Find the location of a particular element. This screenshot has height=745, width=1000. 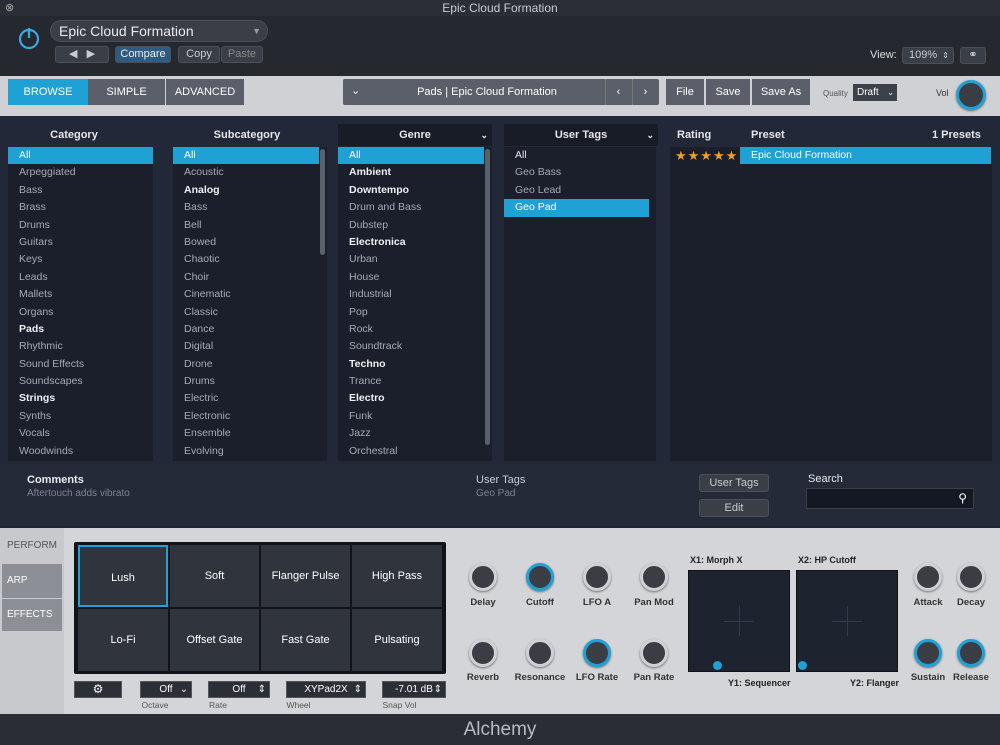

tab-browse: BROWSE is located at coordinates (48, 92).